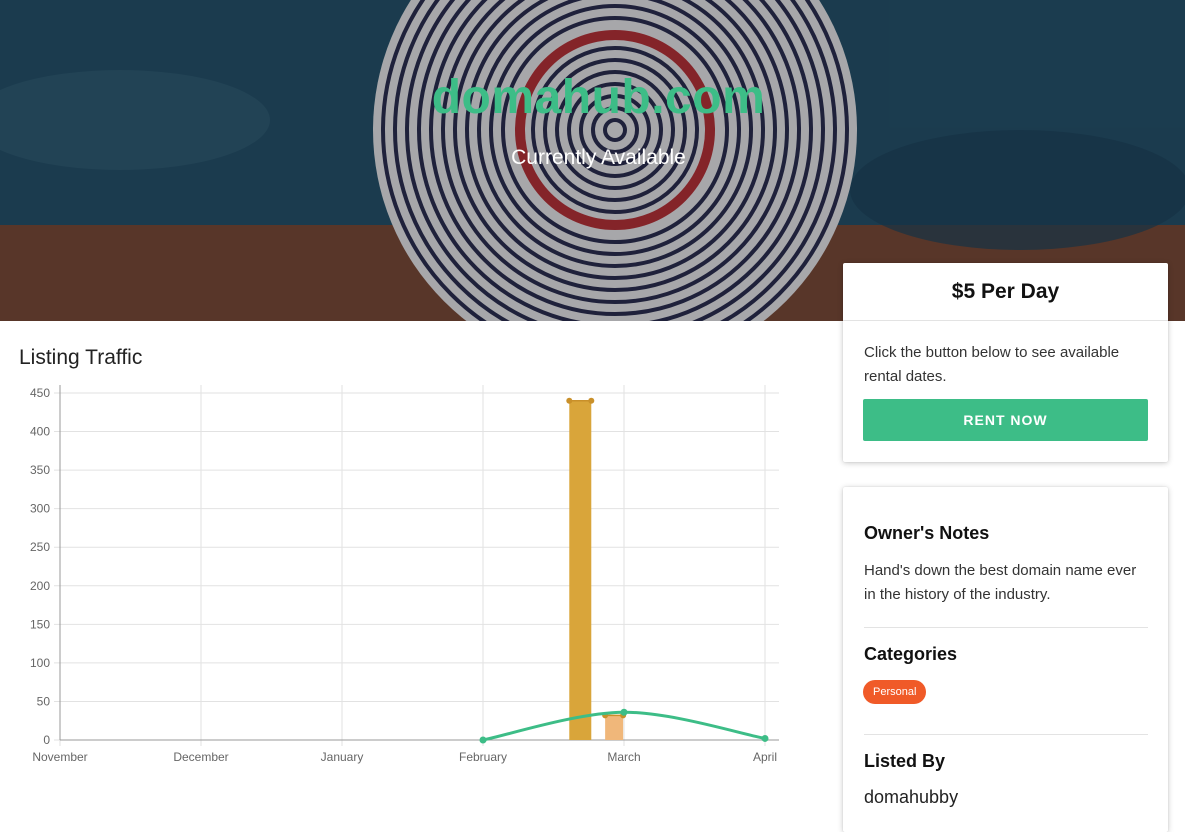  Describe the element at coordinates (46, 740) in the screenshot. I see `y-tick-label: 0` at that location.